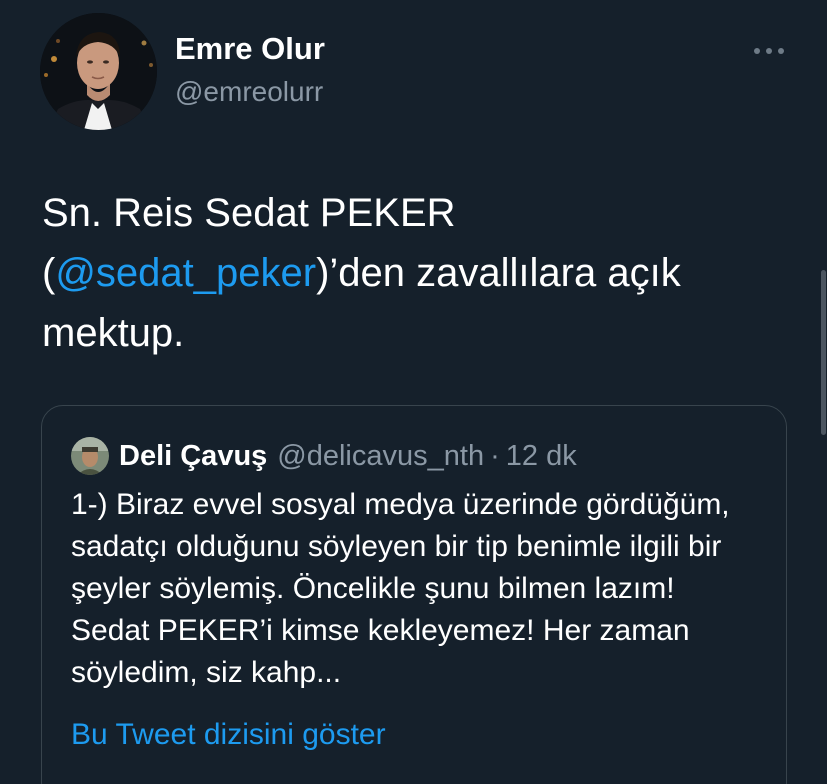 The image size is (827, 784). Describe the element at coordinates (823, 352) in the screenshot. I see `scrollbar-thumb` at that location.